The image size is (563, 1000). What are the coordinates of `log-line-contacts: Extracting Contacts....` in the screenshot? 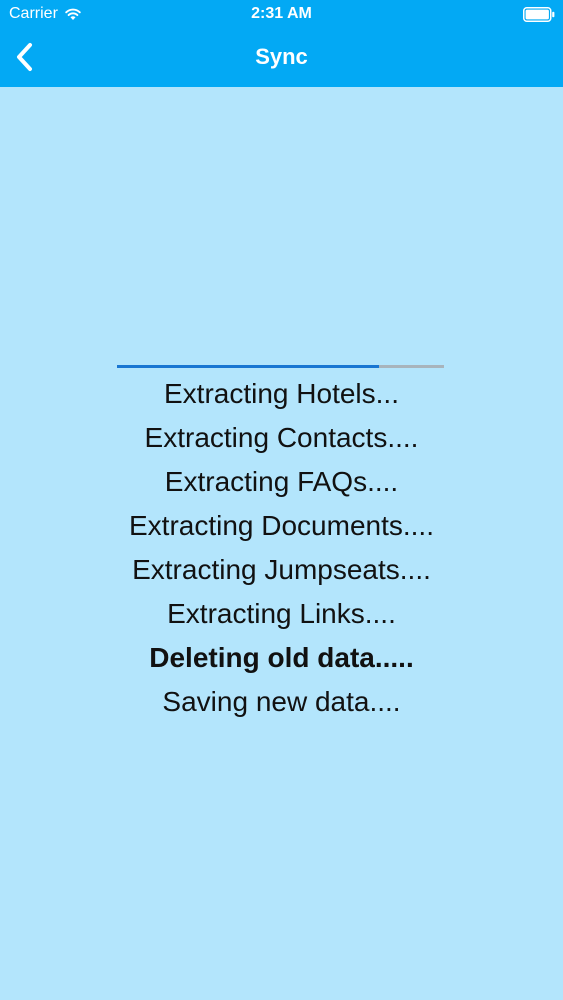 It's located at (281, 437).